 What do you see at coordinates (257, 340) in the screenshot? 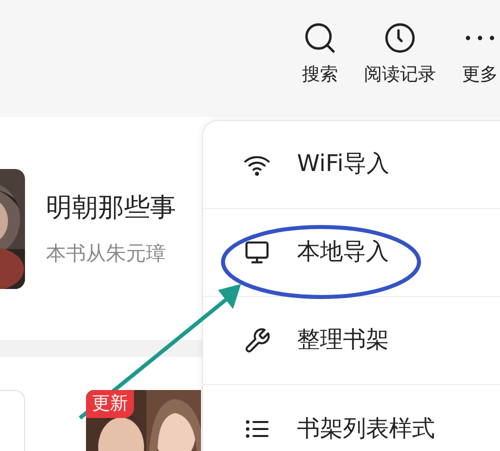
I see `wrench-icon` at bounding box center [257, 340].